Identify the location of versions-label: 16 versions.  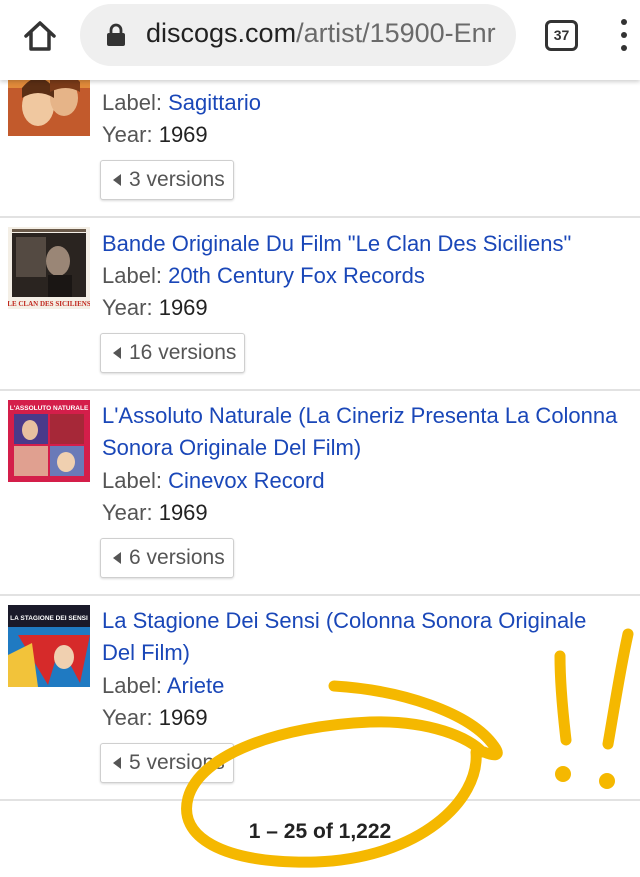
(183, 352).